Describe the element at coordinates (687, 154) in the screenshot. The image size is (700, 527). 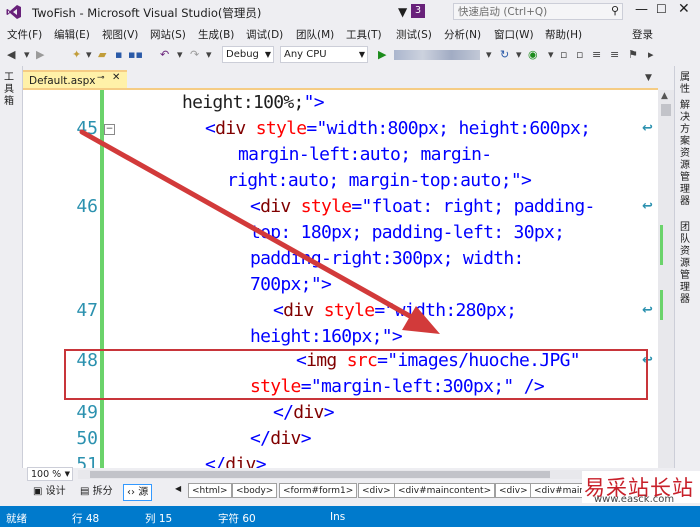
I see `solution-explorer-tab: 解决方案资源管理器` at that location.